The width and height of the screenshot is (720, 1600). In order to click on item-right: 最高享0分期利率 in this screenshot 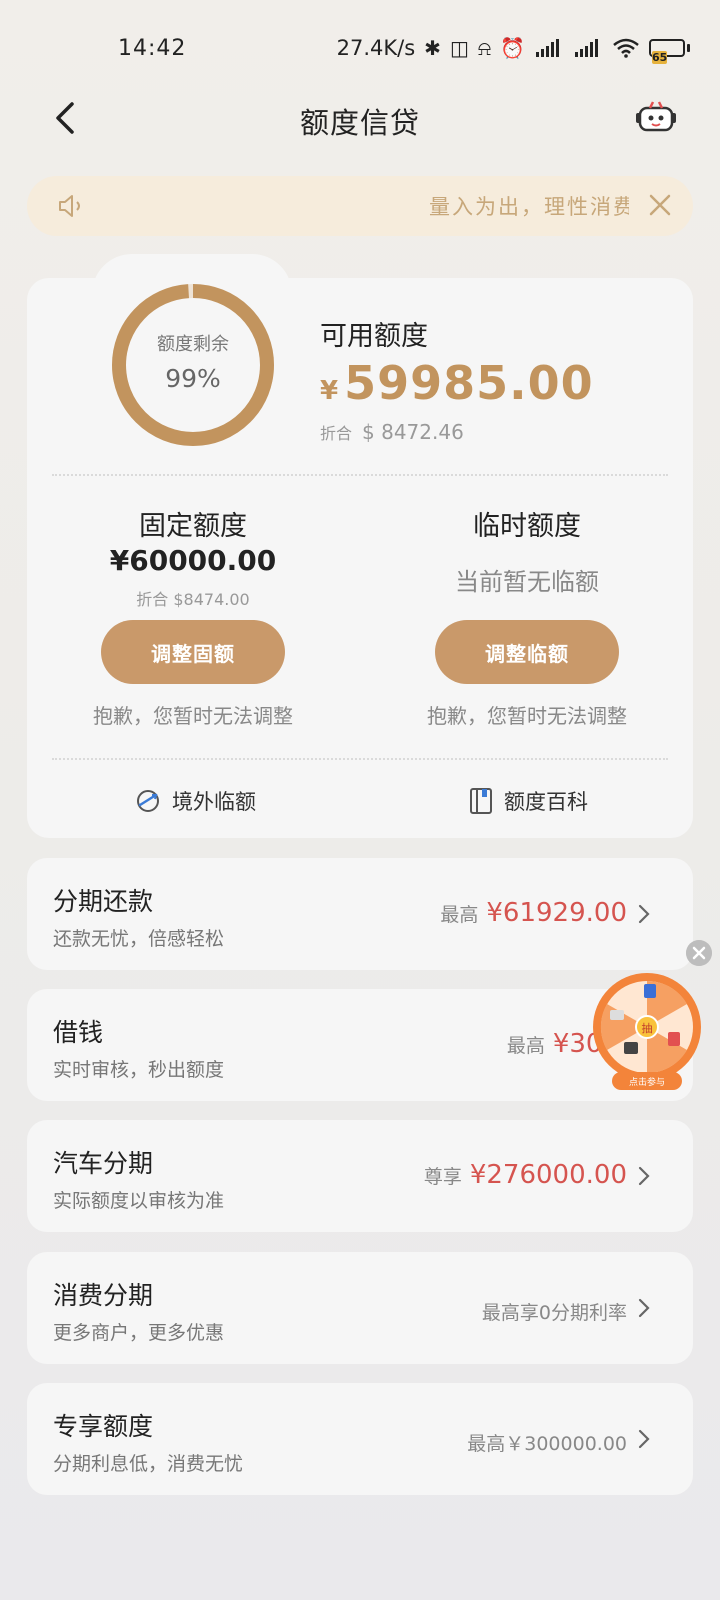, I will do `click(554, 1311)`.